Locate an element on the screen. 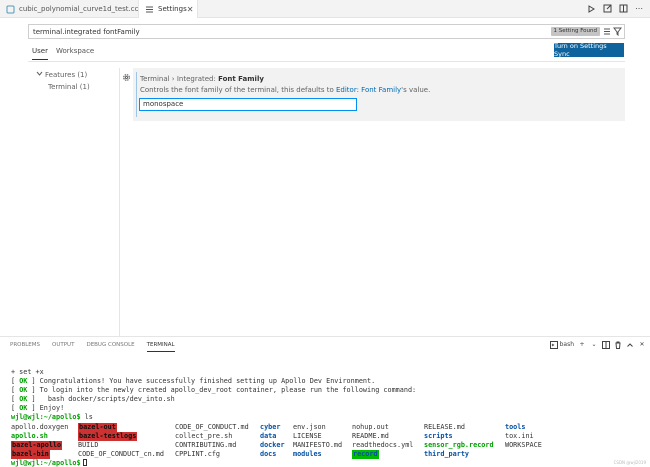 This screenshot has height=467, width=650. ls-entry: apollo.sh is located at coordinates (29, 436).